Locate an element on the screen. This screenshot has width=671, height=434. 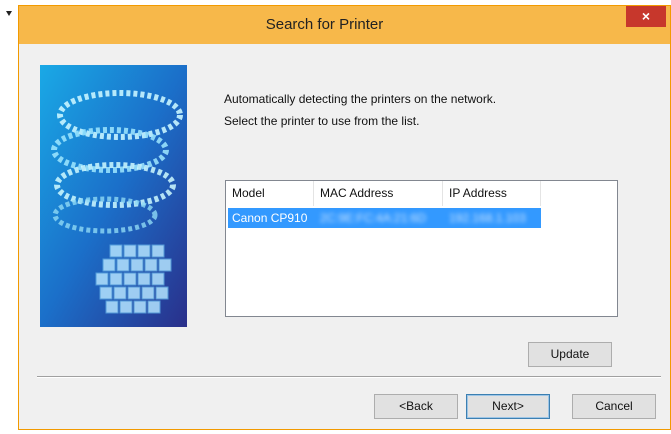
window-title: Search for Printer is located at coordinates (324, 24).